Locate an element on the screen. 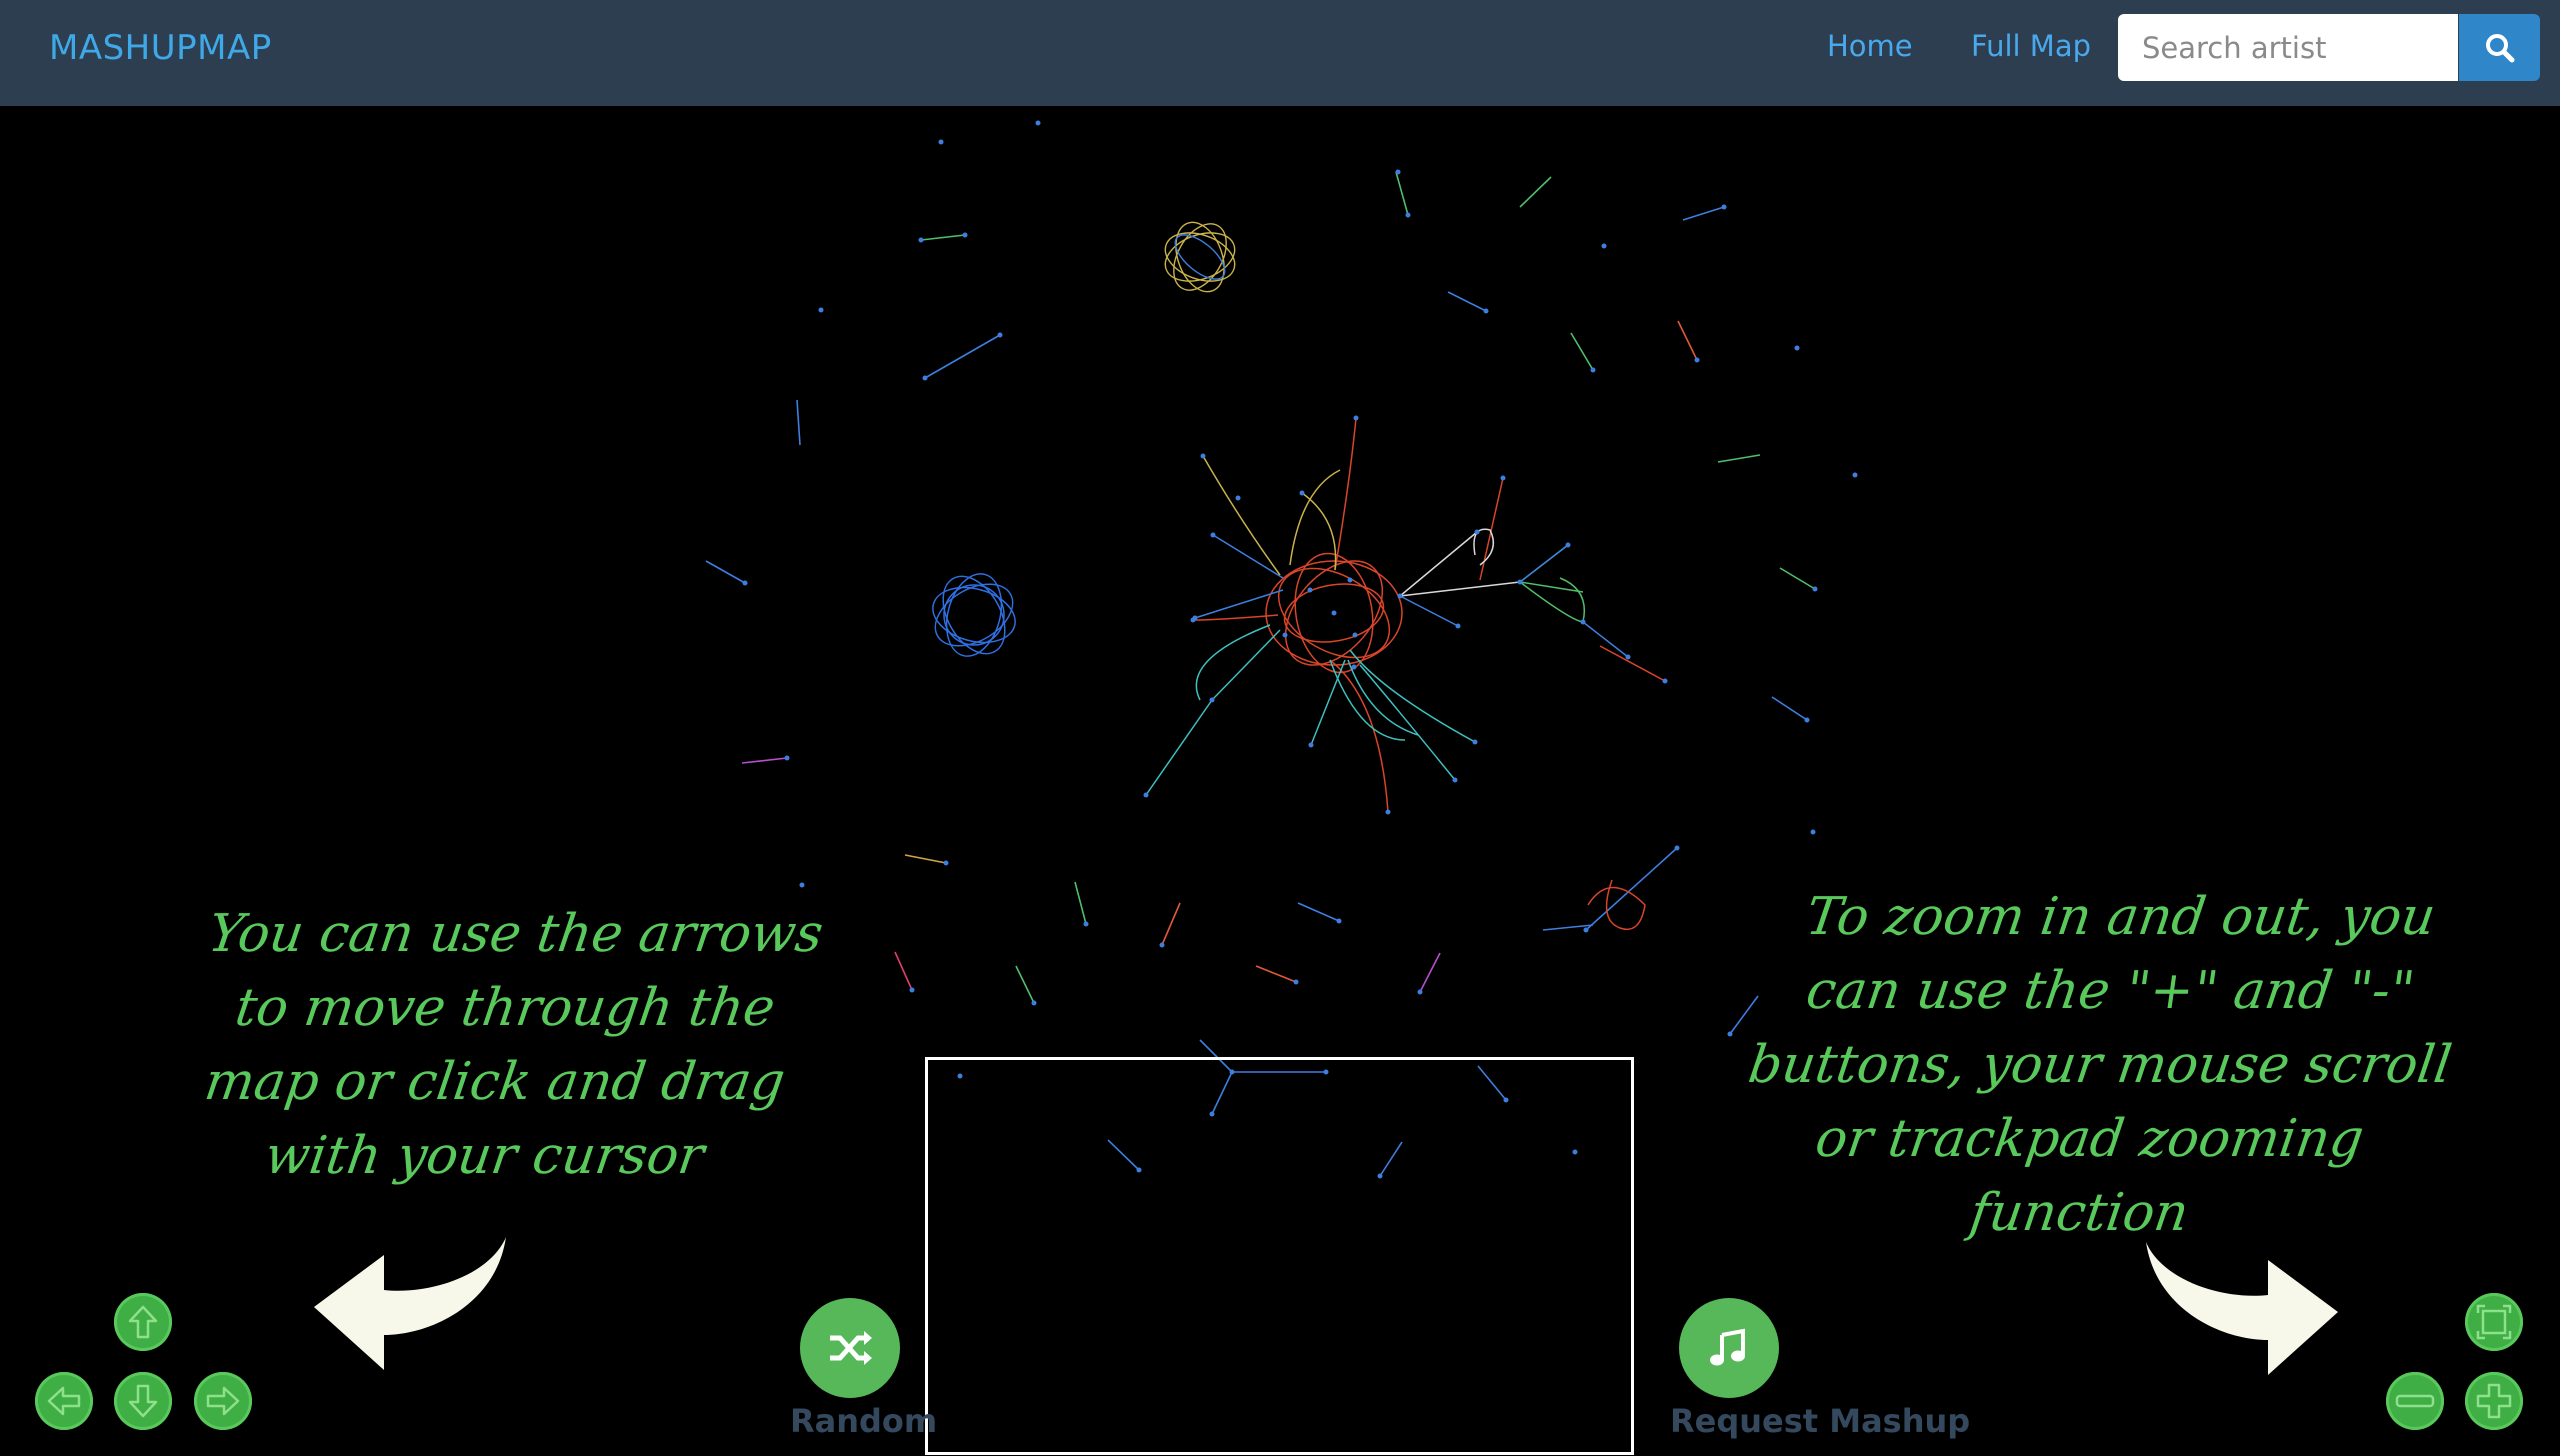 Image resolution: width=2560 pixels, height=1456 pixels. random-button is located at coordinates (850, 1348).